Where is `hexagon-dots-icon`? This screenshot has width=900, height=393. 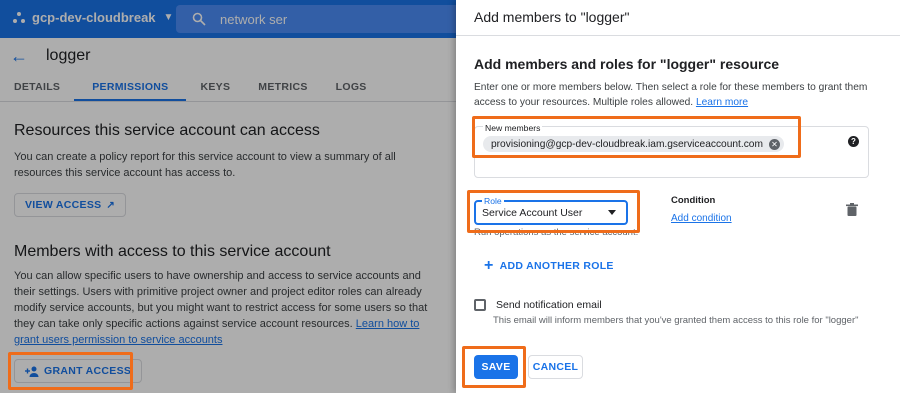 hexagon-dots-icon is located at coordinates (19, 17).